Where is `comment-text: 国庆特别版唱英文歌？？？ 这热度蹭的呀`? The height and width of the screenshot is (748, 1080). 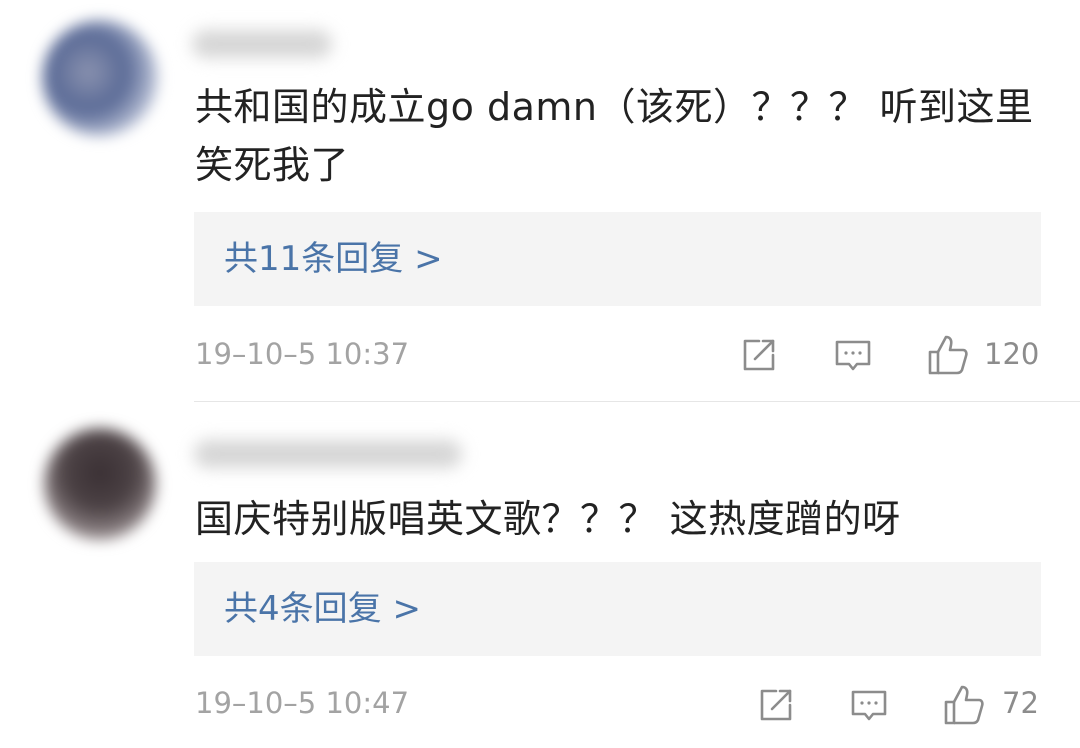
comment-text: 国庆特别版唱英文歌？？？ 这热度蹭的呀 is located at coordinates (548, 519).